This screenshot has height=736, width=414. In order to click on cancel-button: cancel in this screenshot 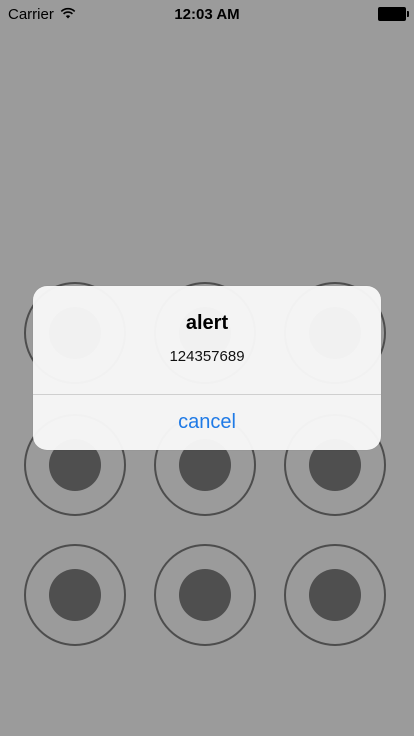, I will do `click(207, 422)`.